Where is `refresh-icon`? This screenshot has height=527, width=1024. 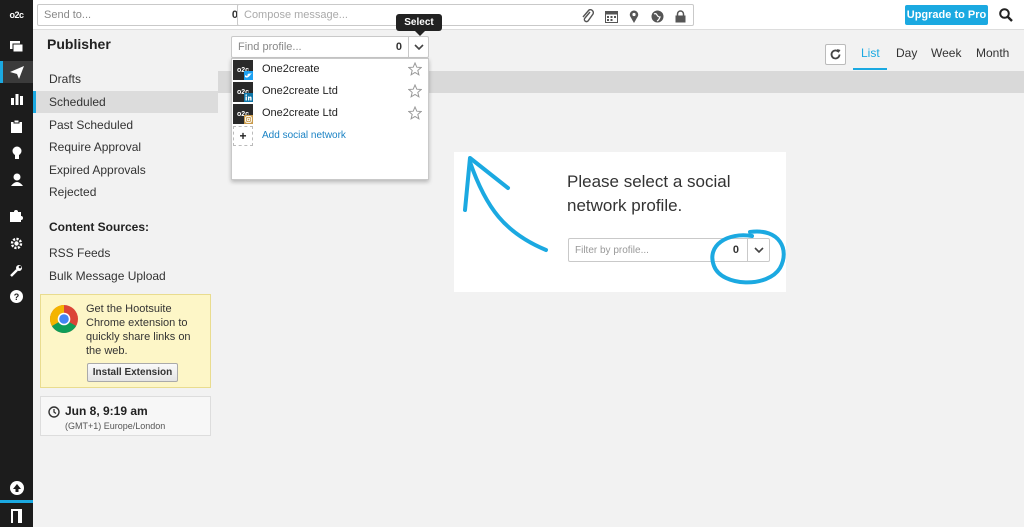 refresh-icon is located at coordinates (835, 54).